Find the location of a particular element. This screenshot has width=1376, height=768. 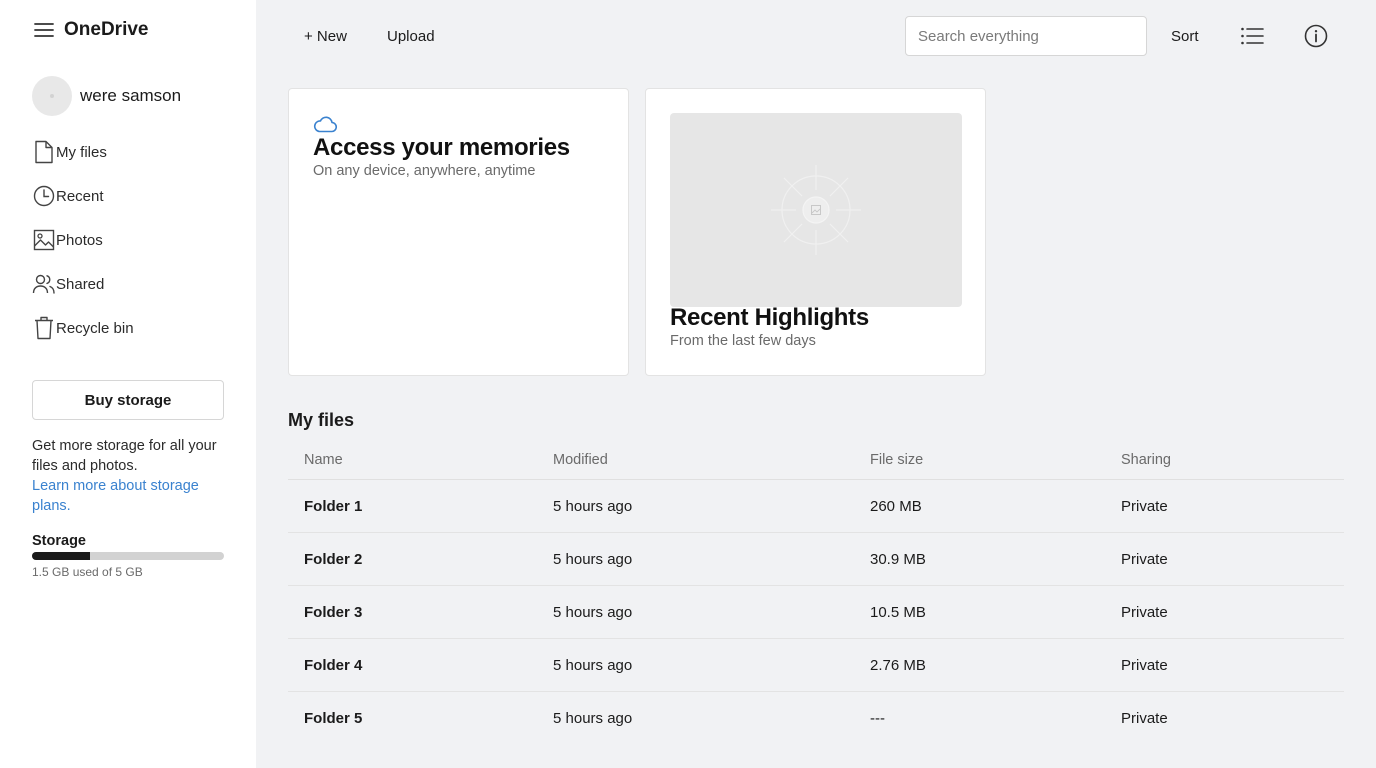

memories-card-title: Access your memories is located at coordinates (441, 147).